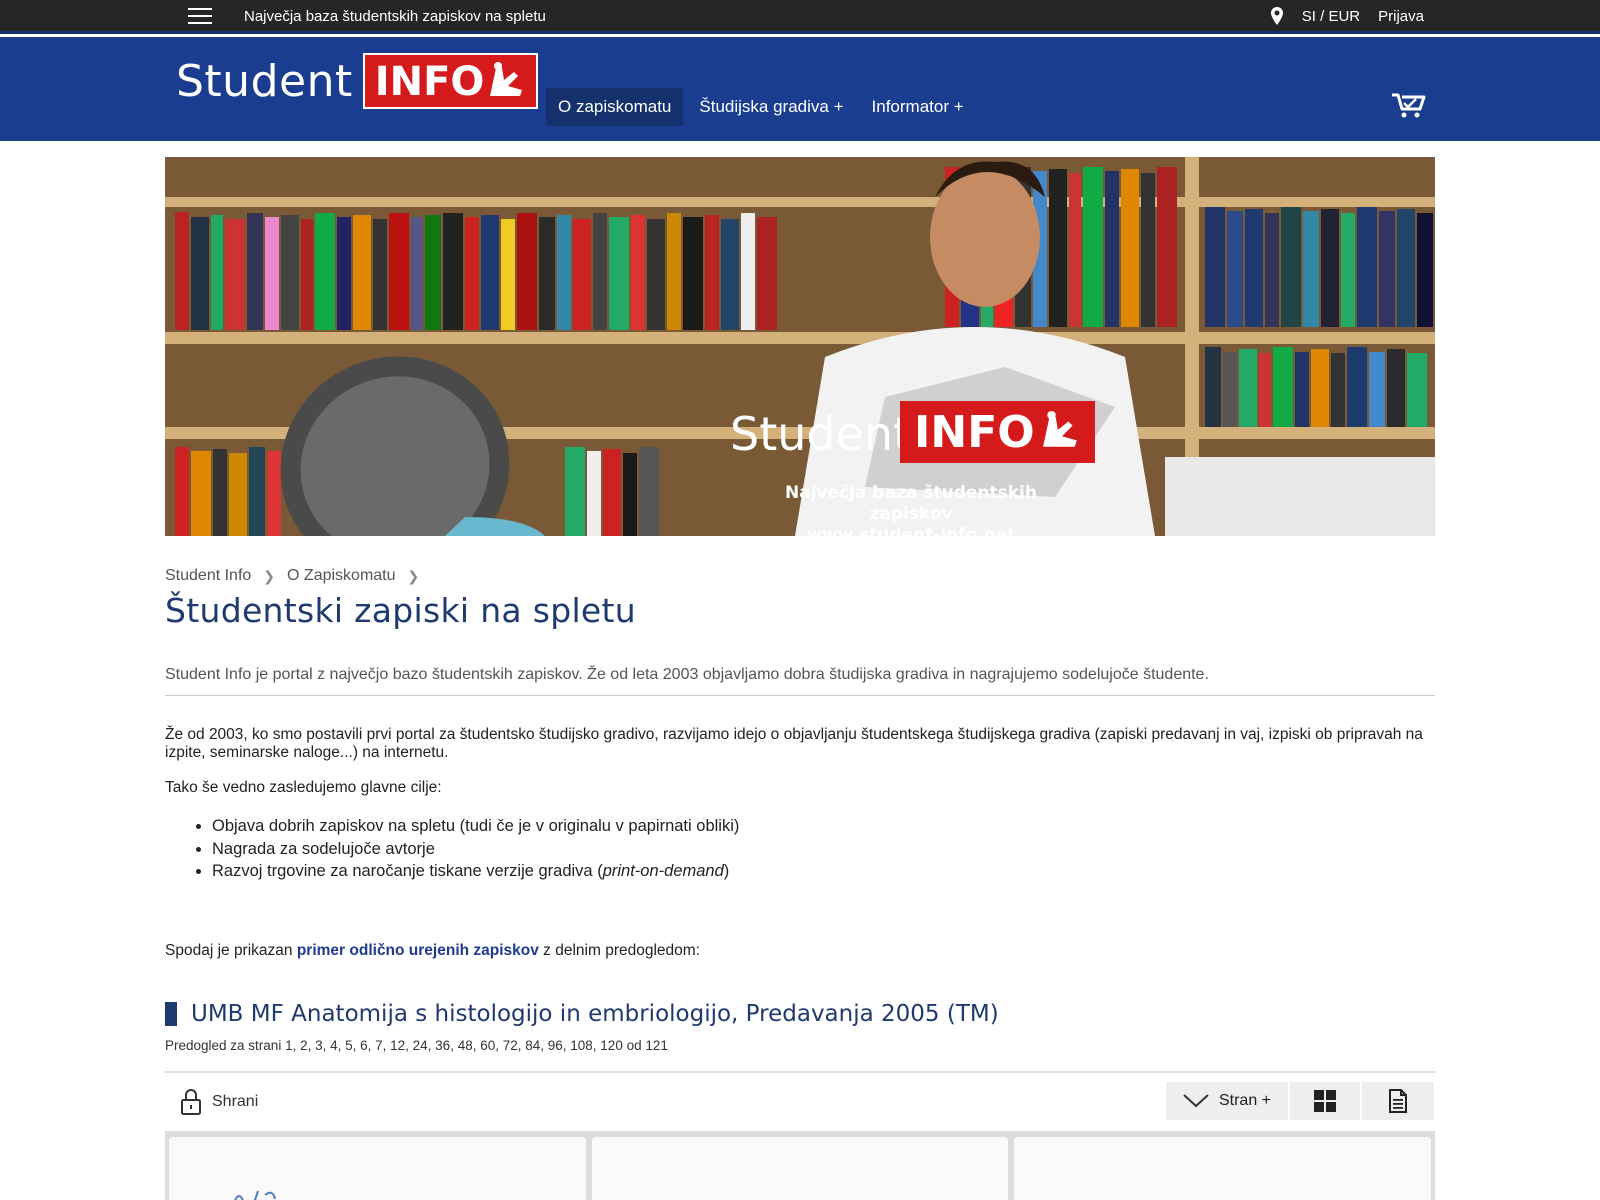 This screenshot has height=1200, width=1600. What do you see at coordinates (974, 432) in the screenshot?
I see `hero-brand-info-text: INFO` at bounding box center [974, 432].